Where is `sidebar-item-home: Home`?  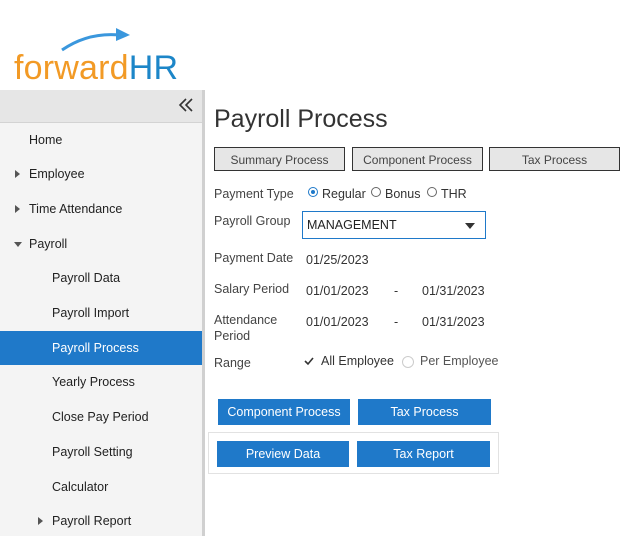
sidebar-item-home: Home is located at coordinates (101, 140).